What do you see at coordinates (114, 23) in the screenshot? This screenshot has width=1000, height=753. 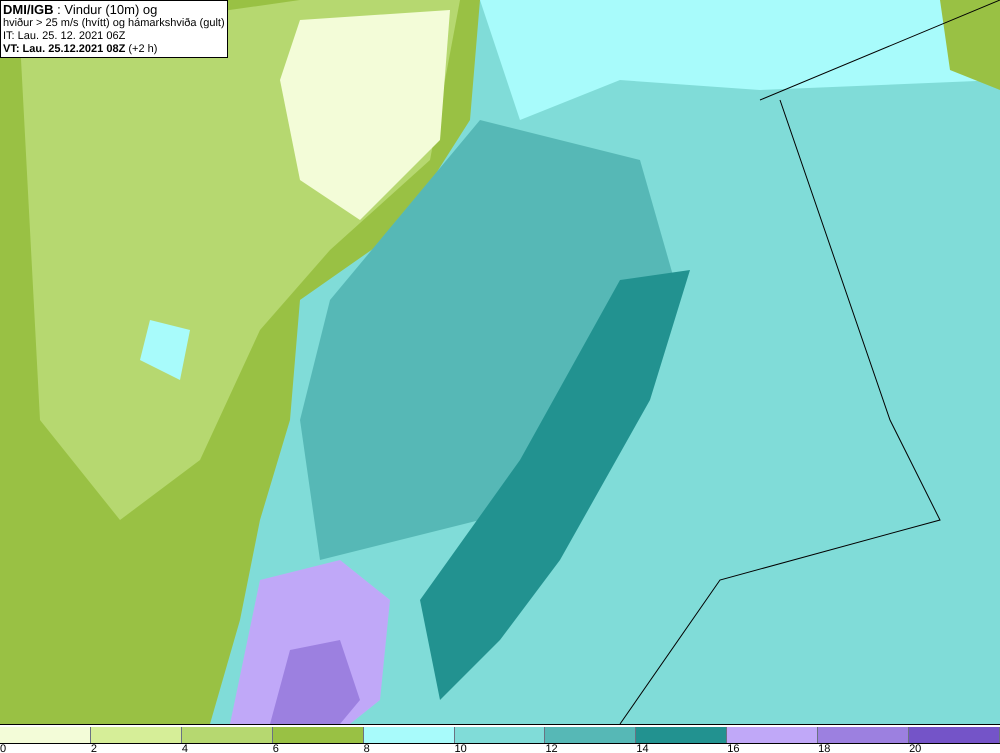 I see `title-line: hviður > 25 m/s (hvítt) og hámarkshviða (gult)` at bounding box center [114, 23].